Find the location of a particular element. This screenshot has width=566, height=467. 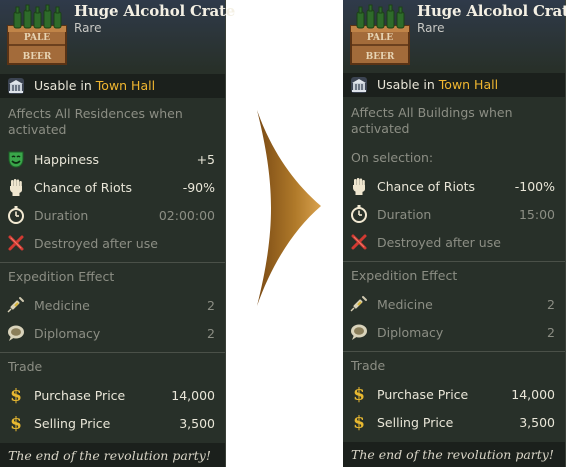

on-selection-label: On selection: is located at coordinates (392, 157).